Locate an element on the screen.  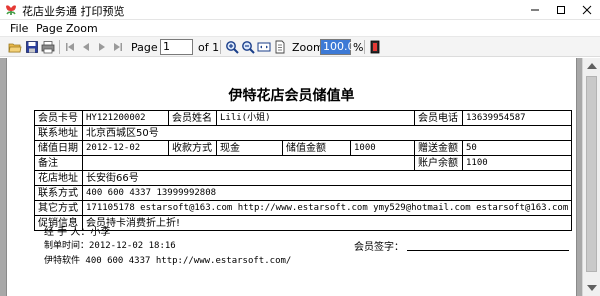
member-phone-label: 会员电话 is located at coordinates (438, 118).